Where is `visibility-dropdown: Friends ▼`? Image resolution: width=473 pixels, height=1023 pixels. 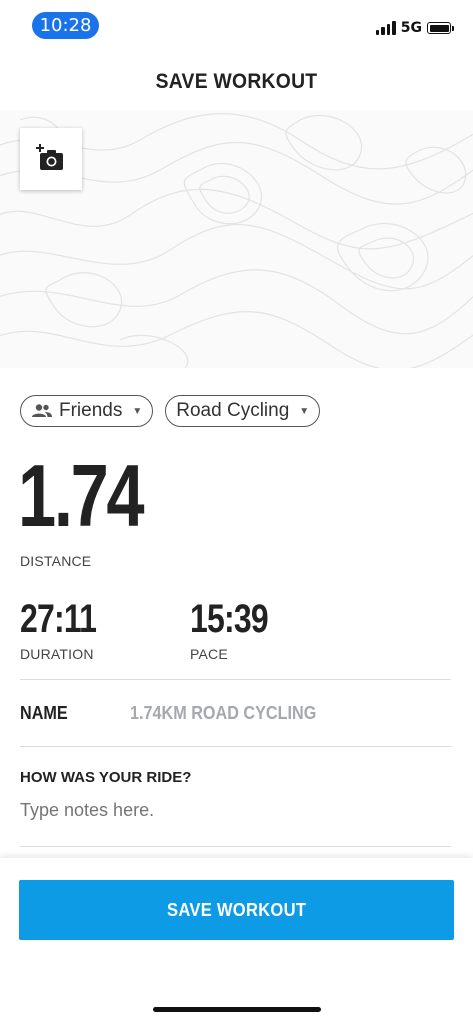 visibility-dropdown: Friends ▼ is located at coordinates (87, 411).